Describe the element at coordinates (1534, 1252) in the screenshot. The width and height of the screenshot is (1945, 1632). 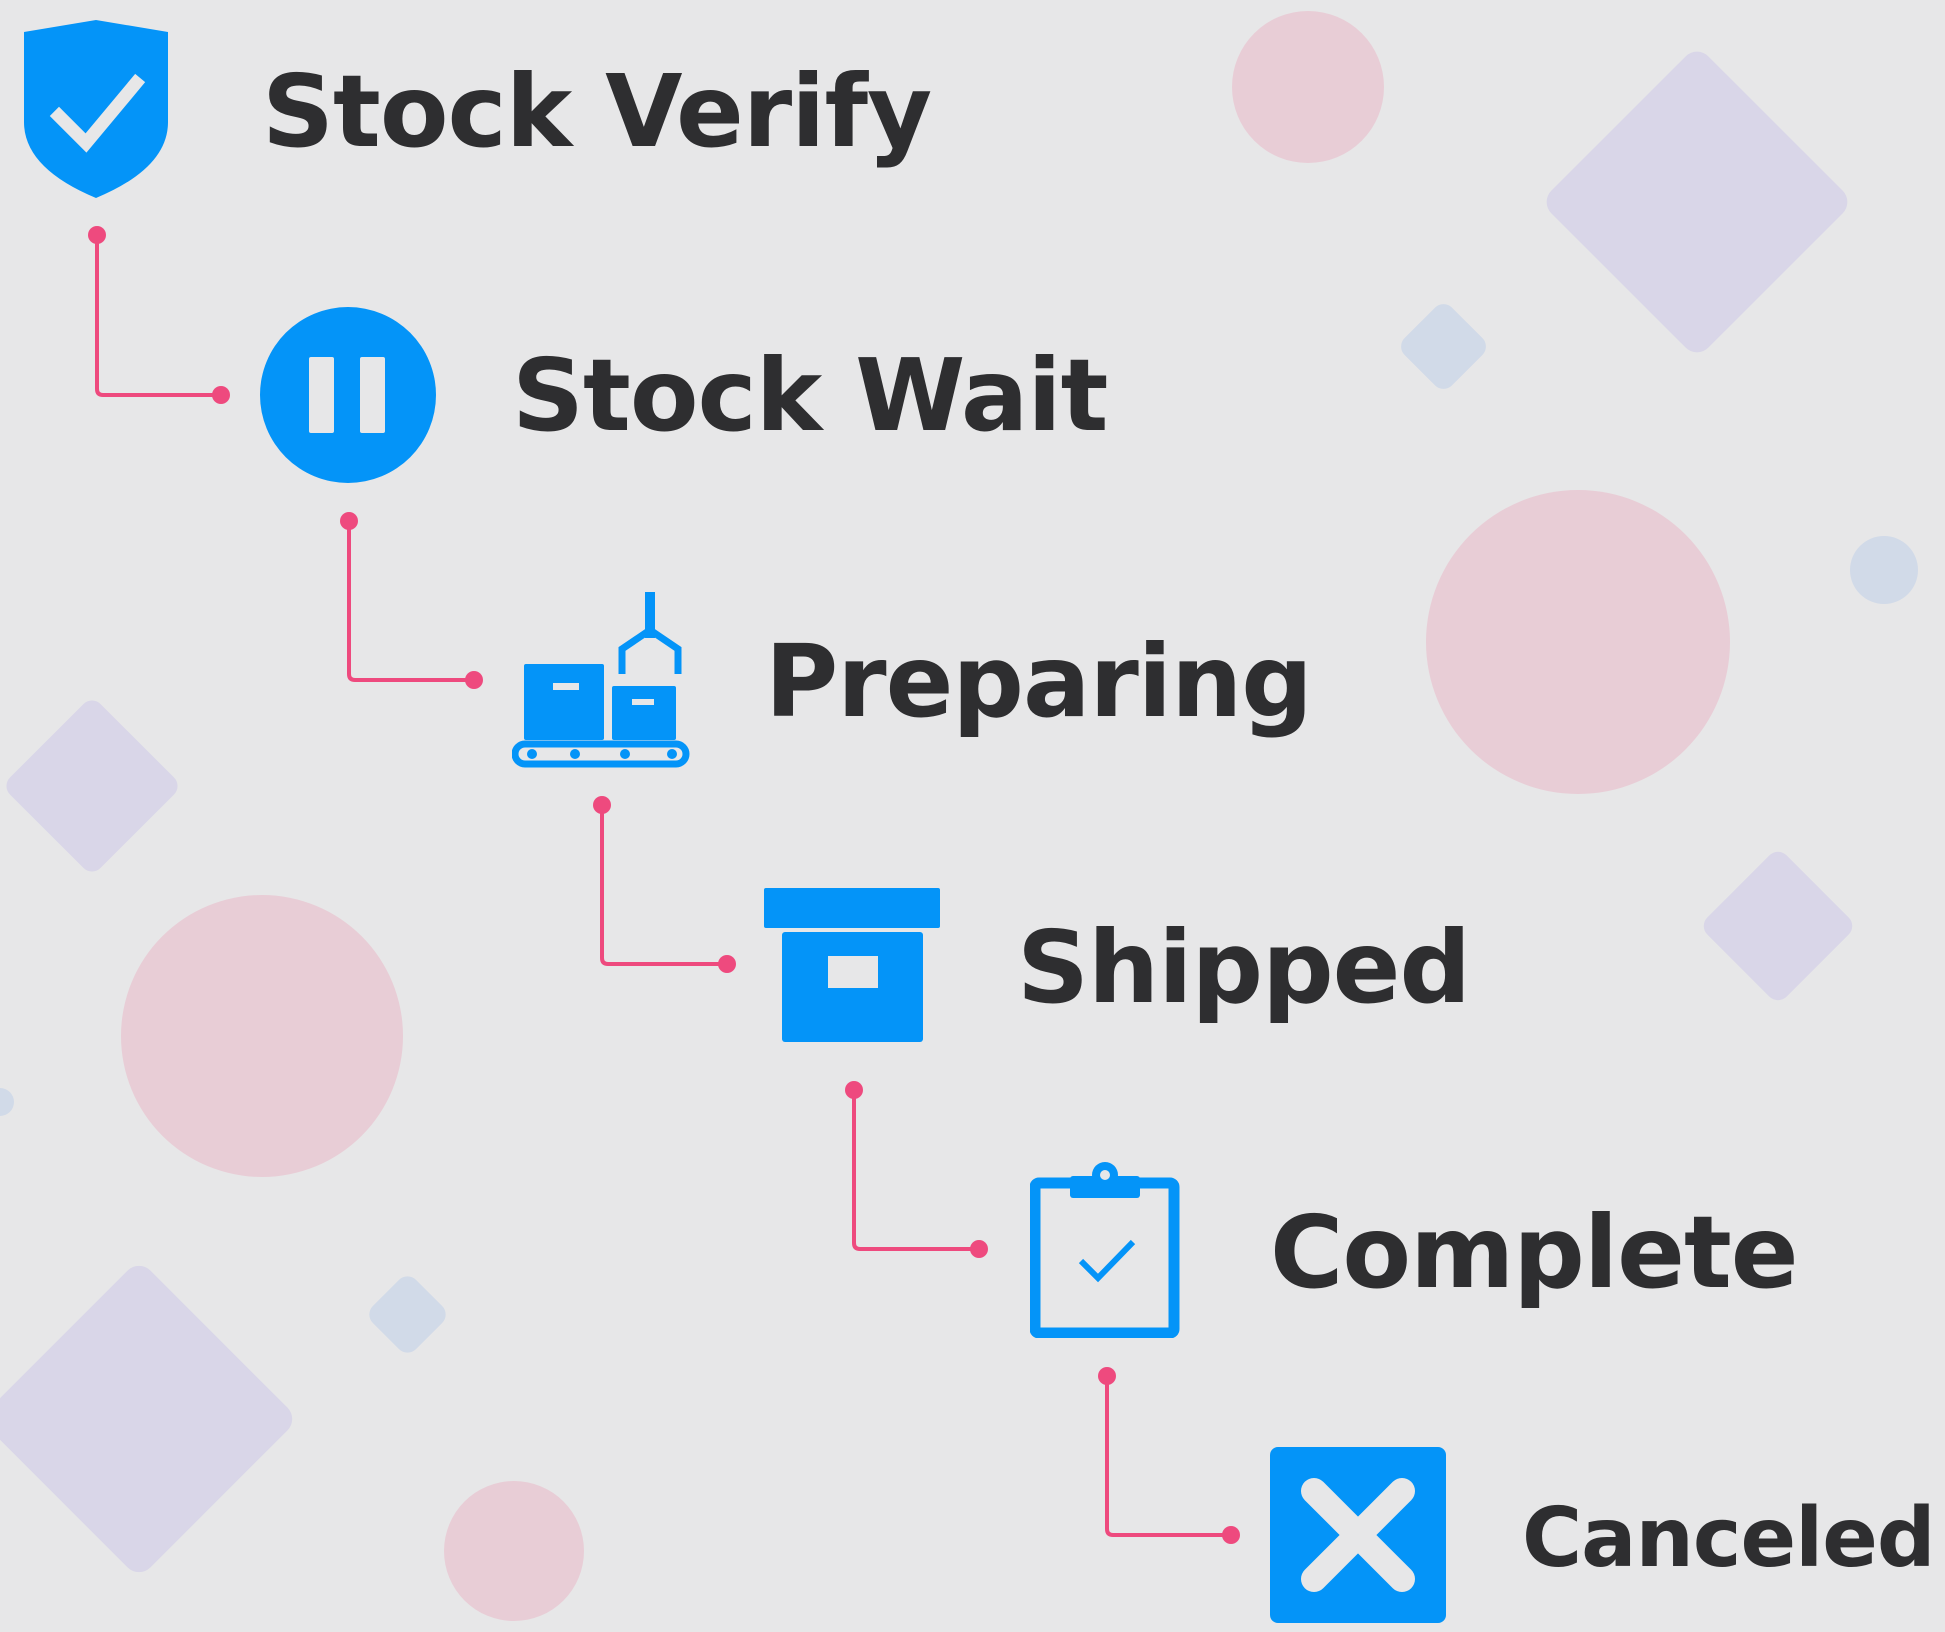
I see `step-label-complete: Complete` at that location.